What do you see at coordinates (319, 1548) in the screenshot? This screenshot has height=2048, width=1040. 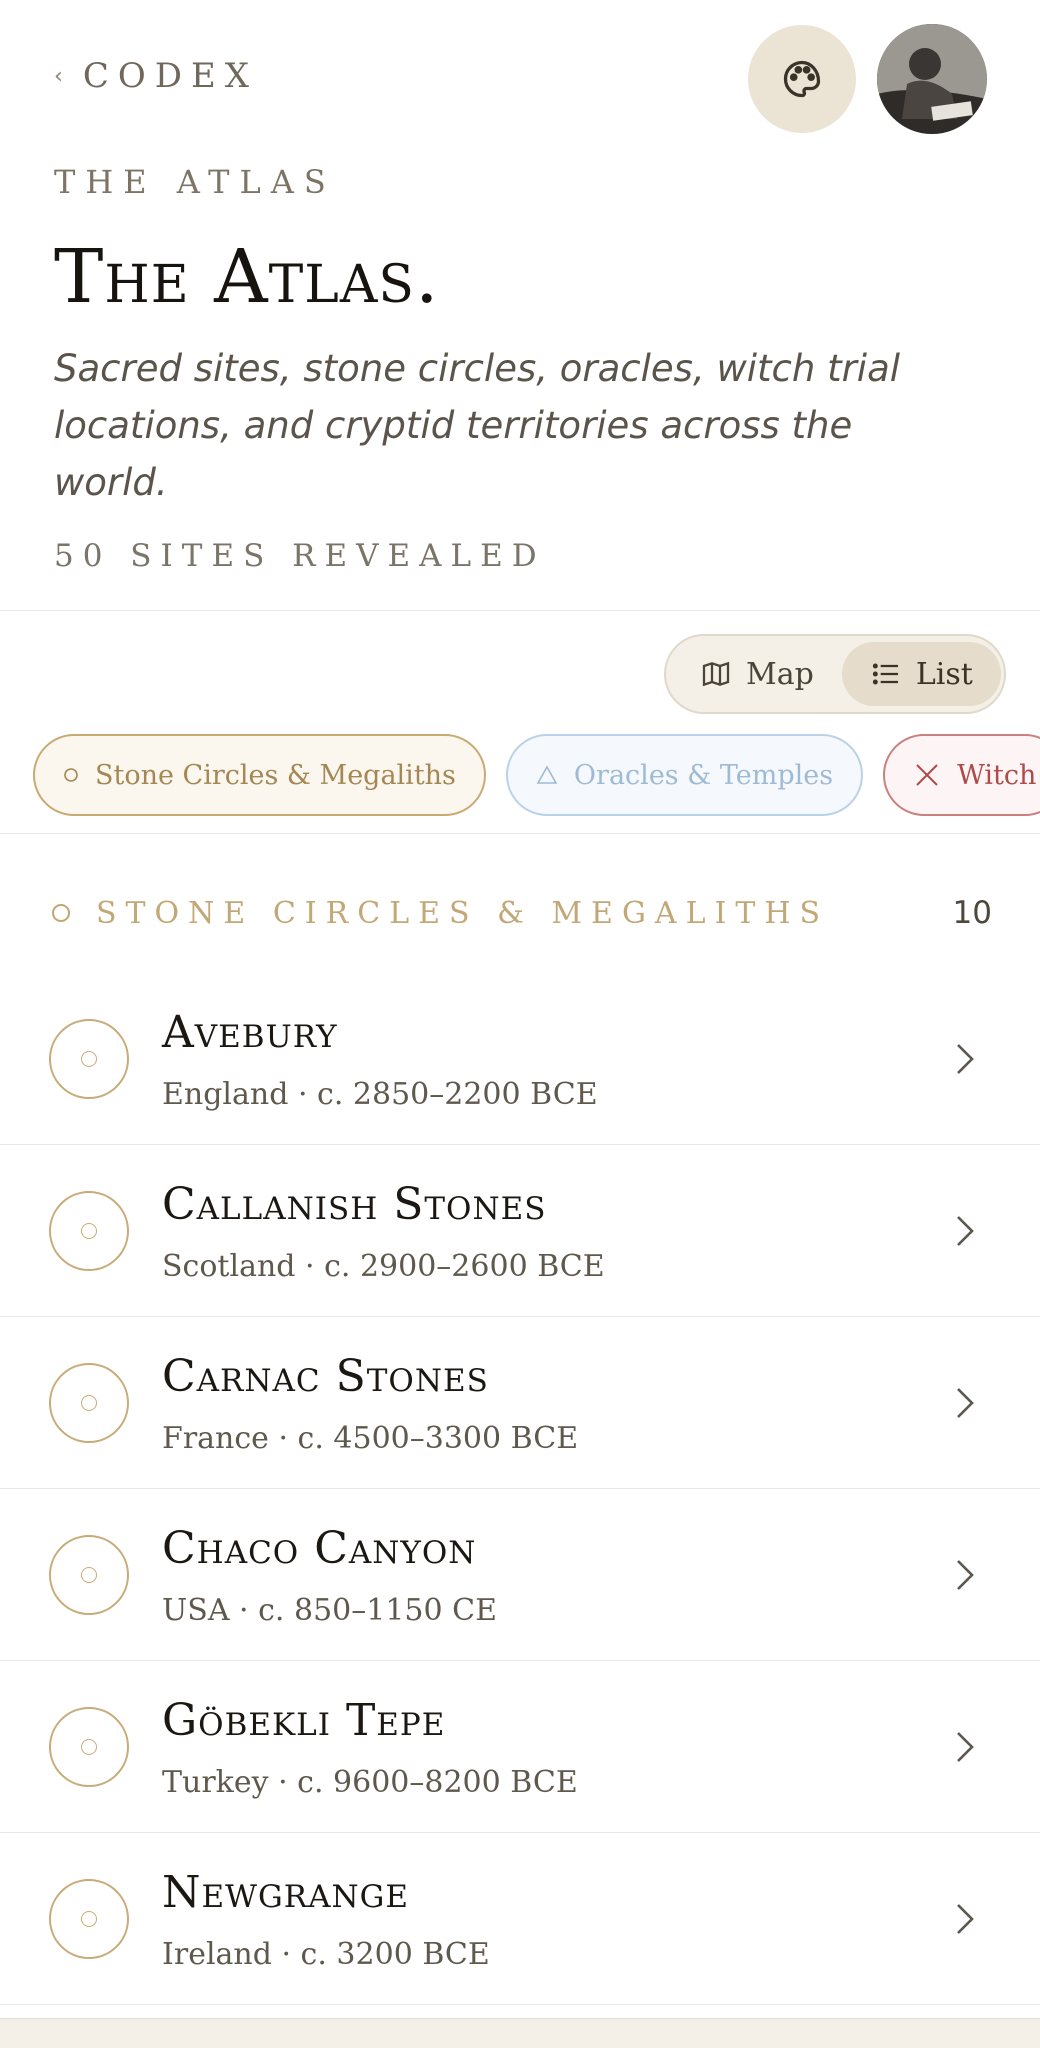 I see `site-name: Chaco Canyon` at bounding box center [319, 1548].